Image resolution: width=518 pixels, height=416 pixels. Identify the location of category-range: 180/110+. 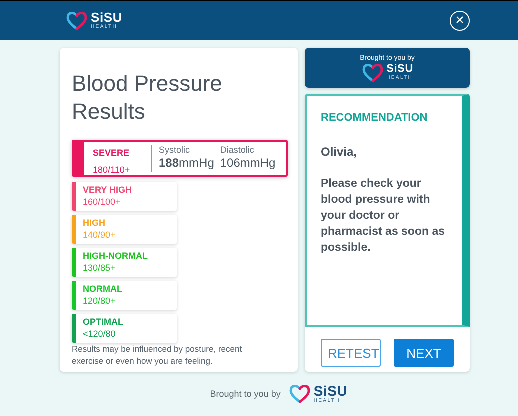
(112, 170).